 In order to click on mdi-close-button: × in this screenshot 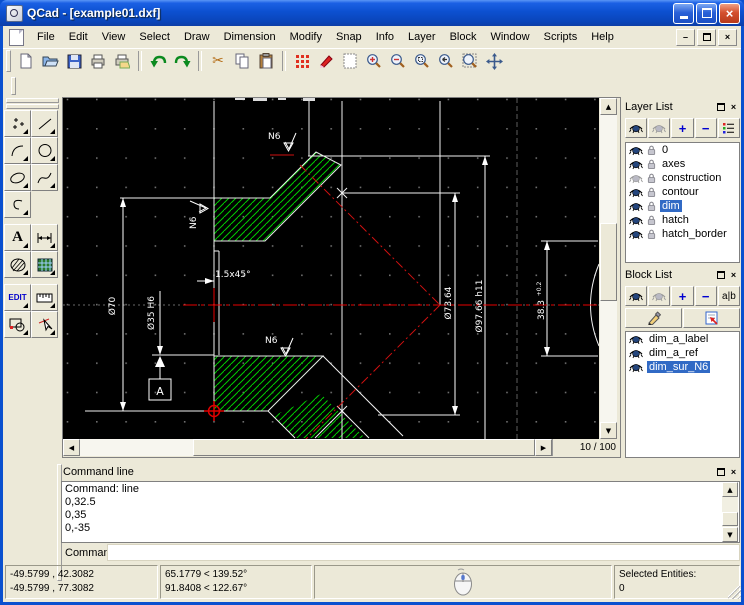, I will do `click(727, 37)`.